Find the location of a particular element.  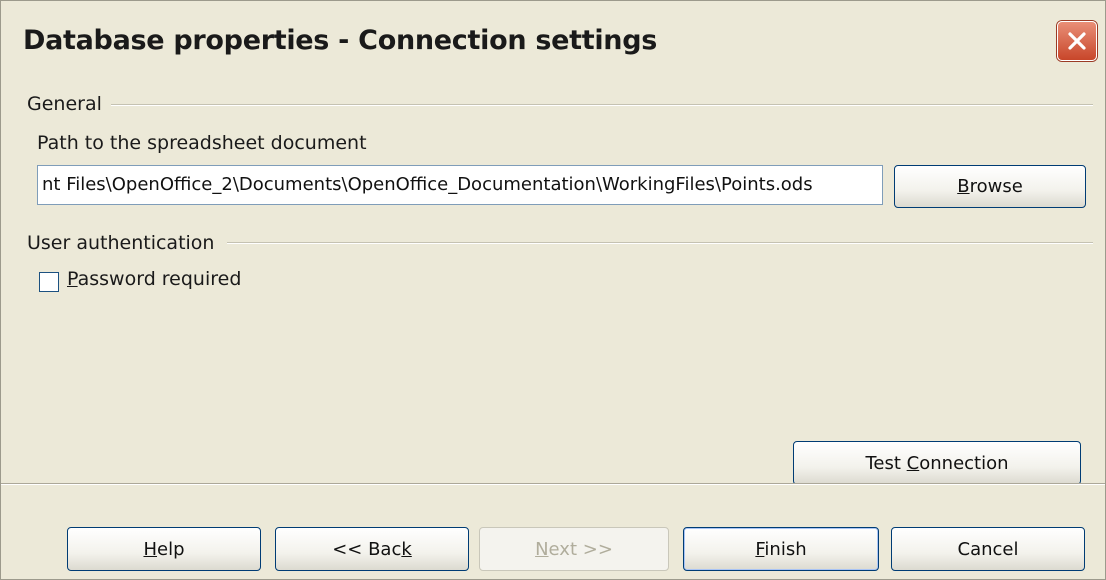

cancel-button: Cancel is located at coordinates (988, 549).